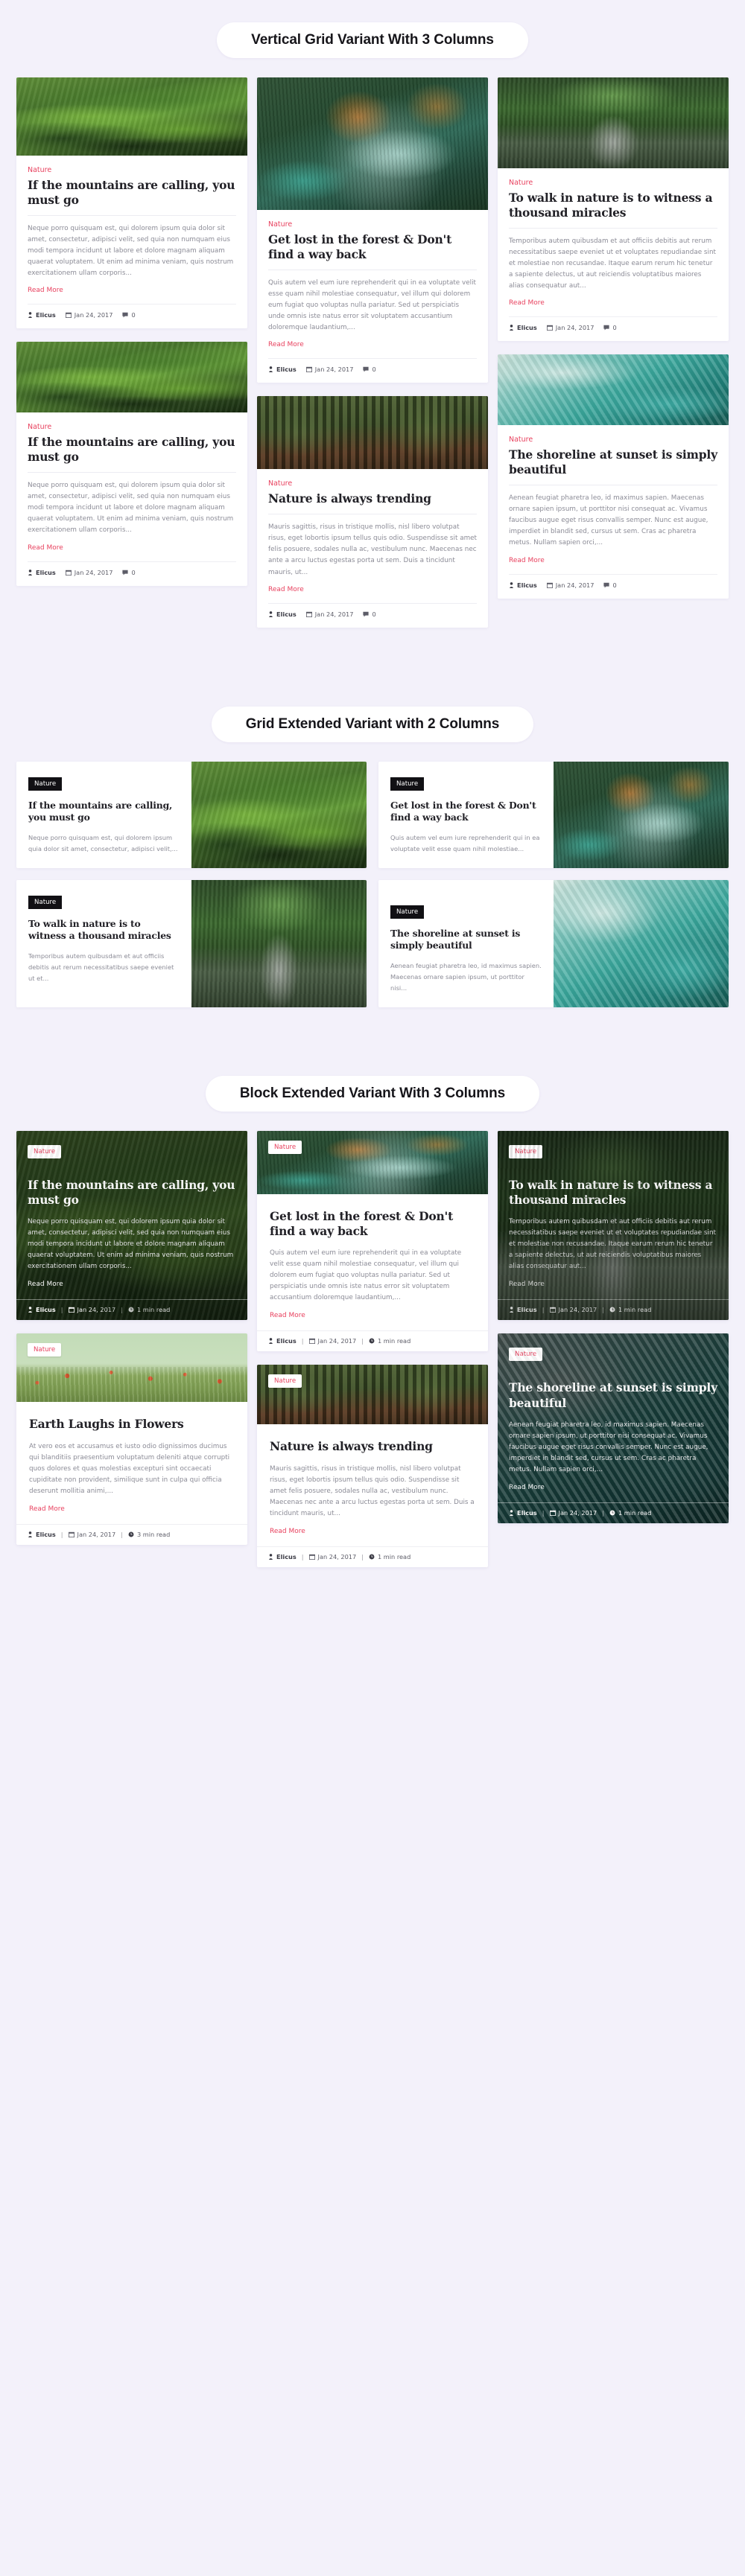 The width and height of the screenshot is (745, 2576). What do you see at coordinates (372, 1162) in the screenshot?
I see `post-thumbnail-forest-lake: Nature` at bounding box center [372, 1162].